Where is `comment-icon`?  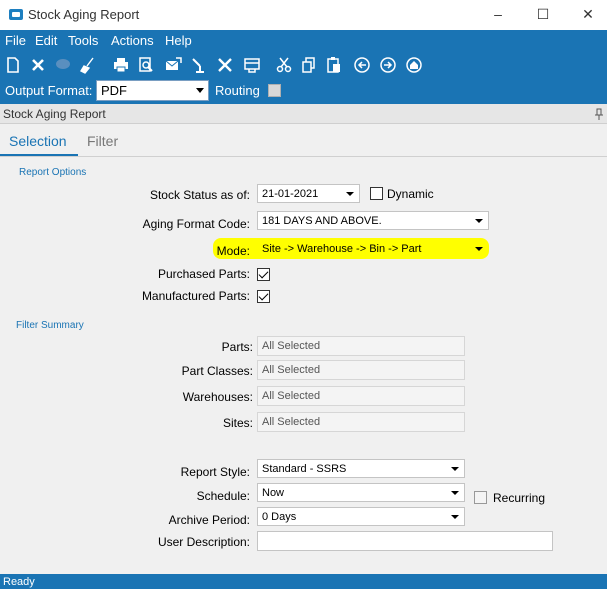 comment-icon is located at coordinates (63, 65).